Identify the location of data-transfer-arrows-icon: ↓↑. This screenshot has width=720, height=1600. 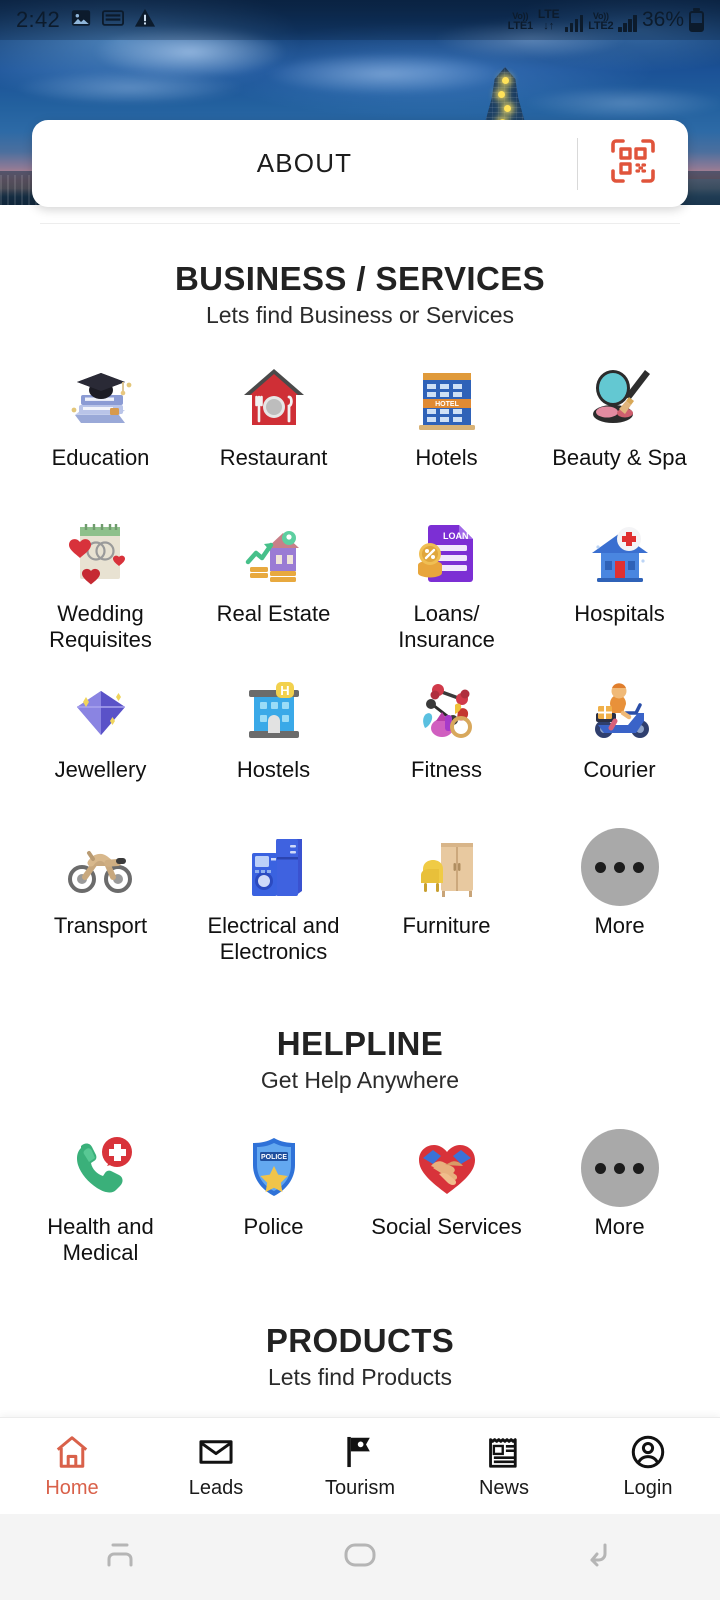
(549, 25).